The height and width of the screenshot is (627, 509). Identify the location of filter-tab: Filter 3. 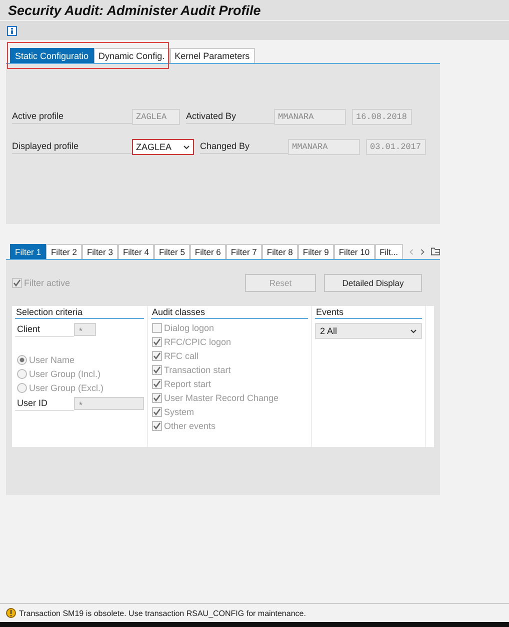
(100, 251).